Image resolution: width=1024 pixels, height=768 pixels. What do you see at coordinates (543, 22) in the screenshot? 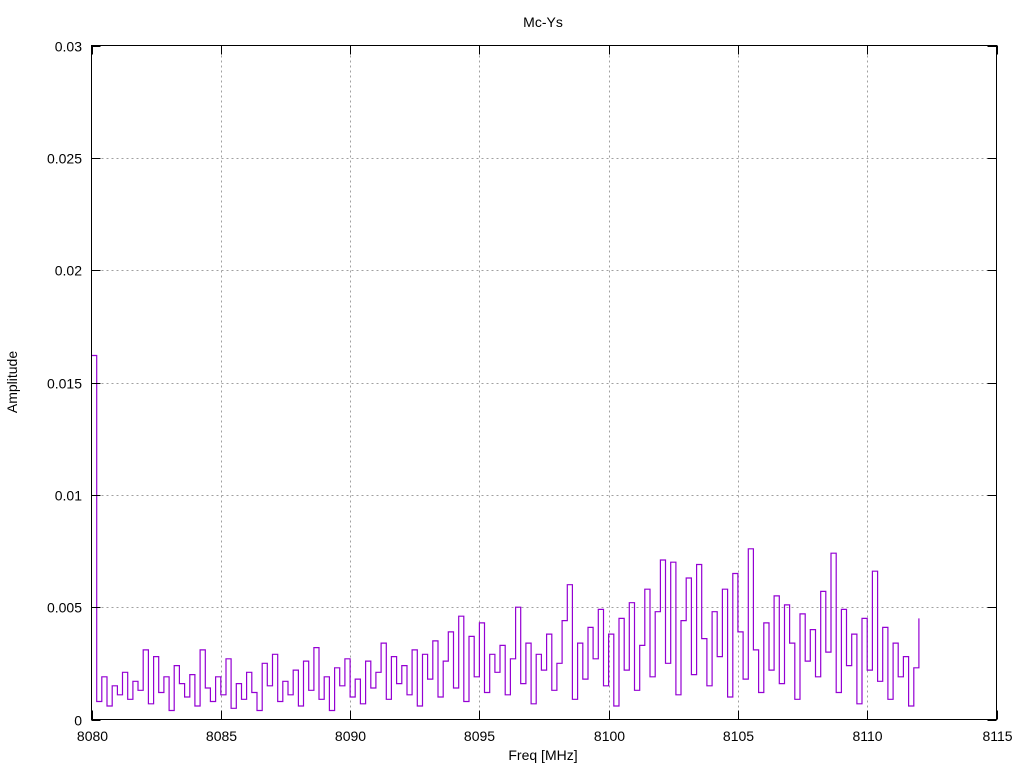
I see `chart-title: Mc-Ys` at bounding box center [543, 22].